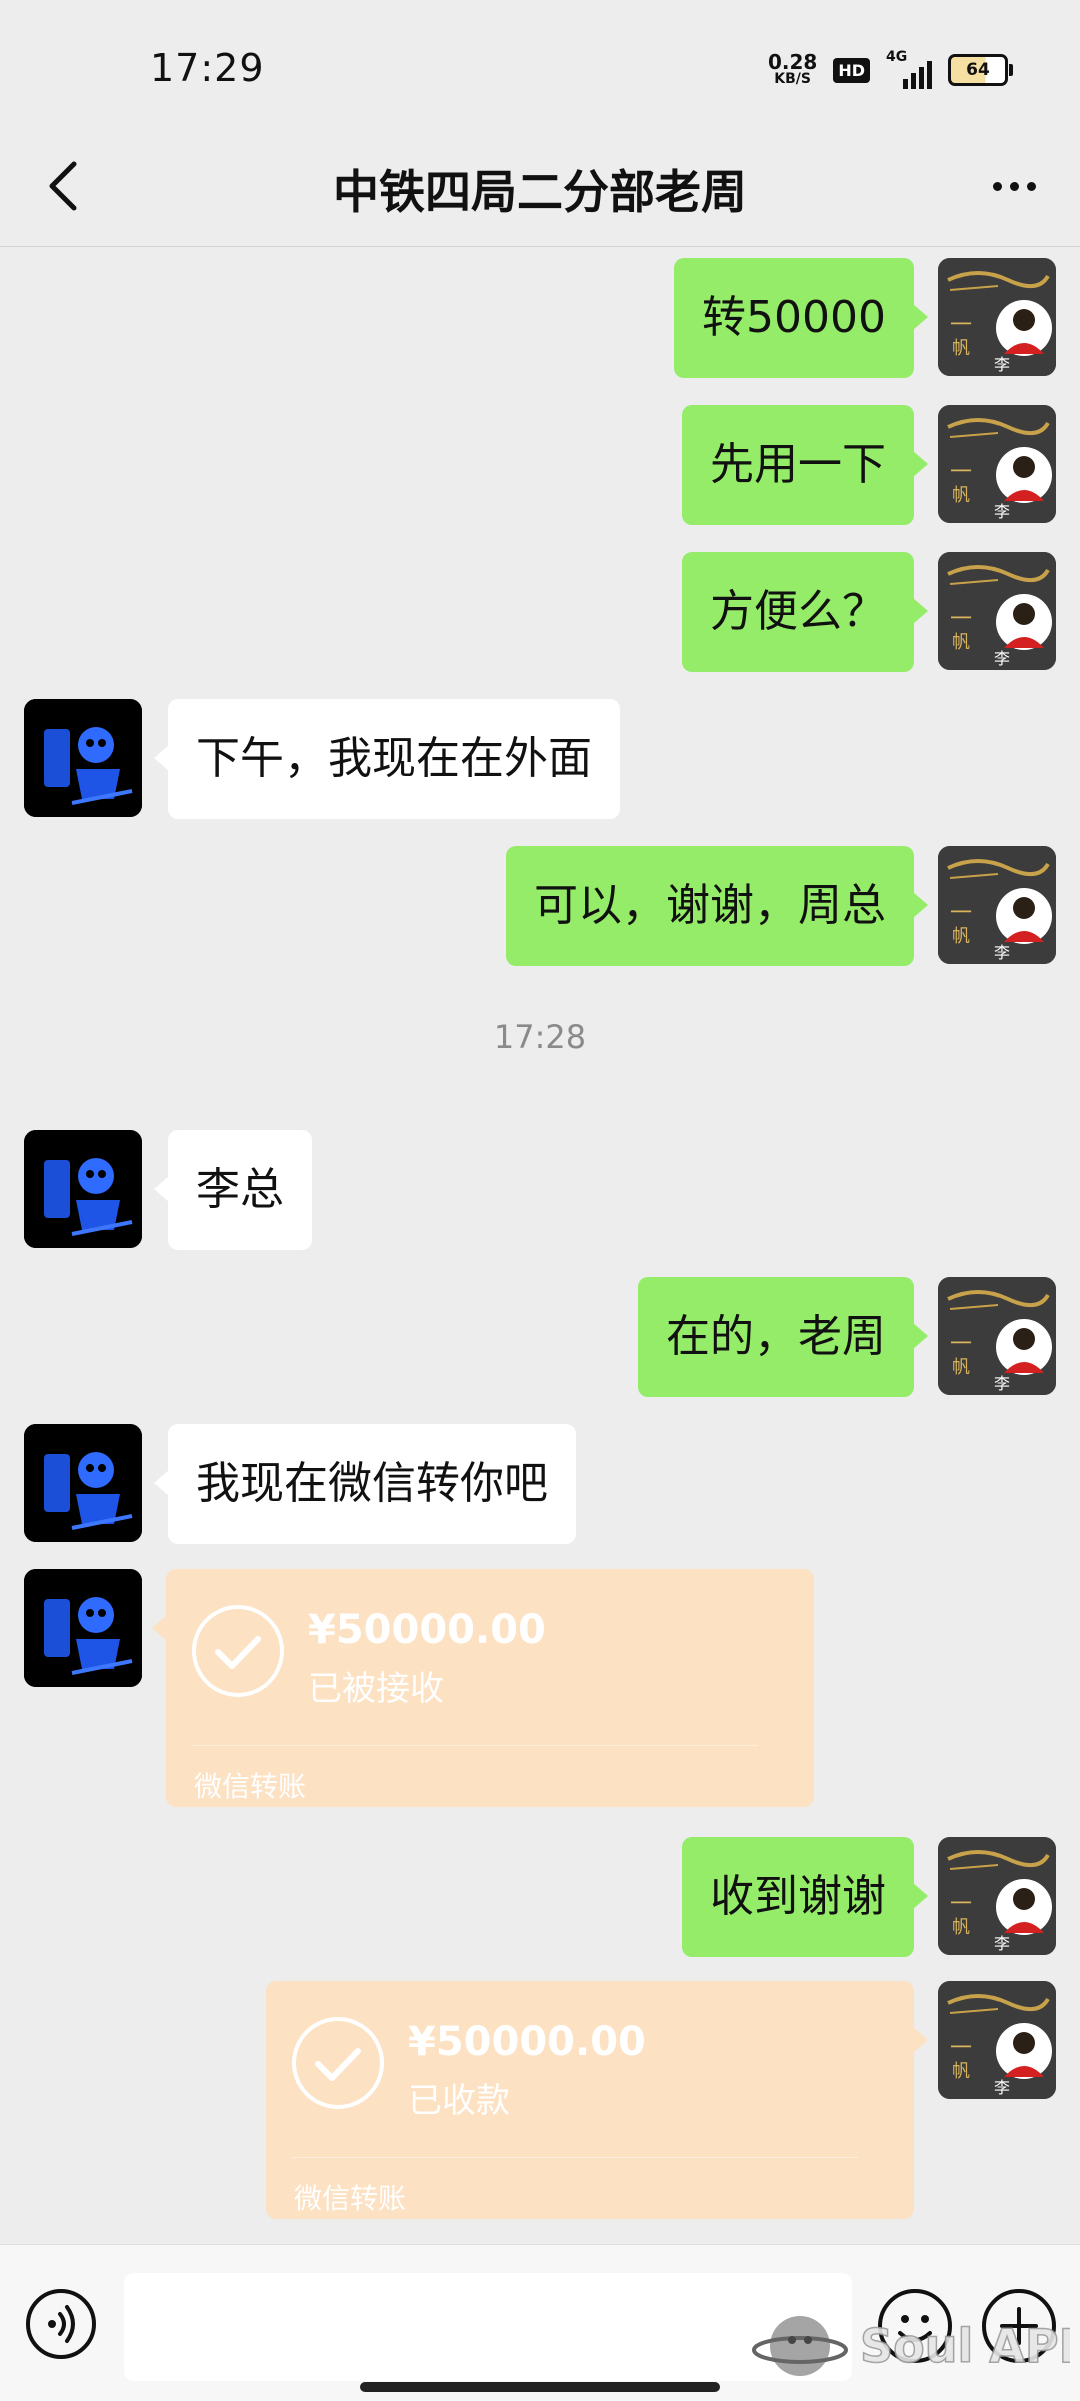 The width and height of the screenshot is (1080, 2401). Describe the element at coordinates (488, 2327) in the screenshot. I see `message-input` at that location.